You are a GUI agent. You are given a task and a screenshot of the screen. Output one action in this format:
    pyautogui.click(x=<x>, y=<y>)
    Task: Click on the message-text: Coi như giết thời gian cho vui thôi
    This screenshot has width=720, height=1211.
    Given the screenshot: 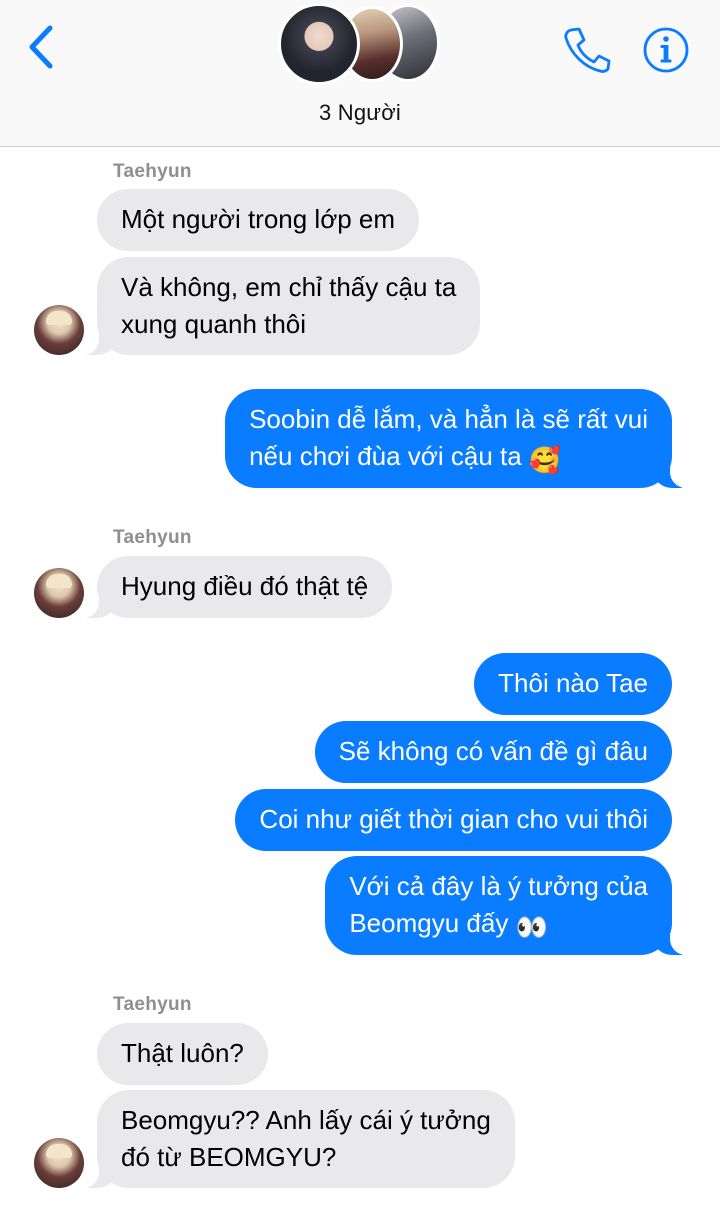 What is the action you would take?
    pyautogui.click(x=453, y=819)
    